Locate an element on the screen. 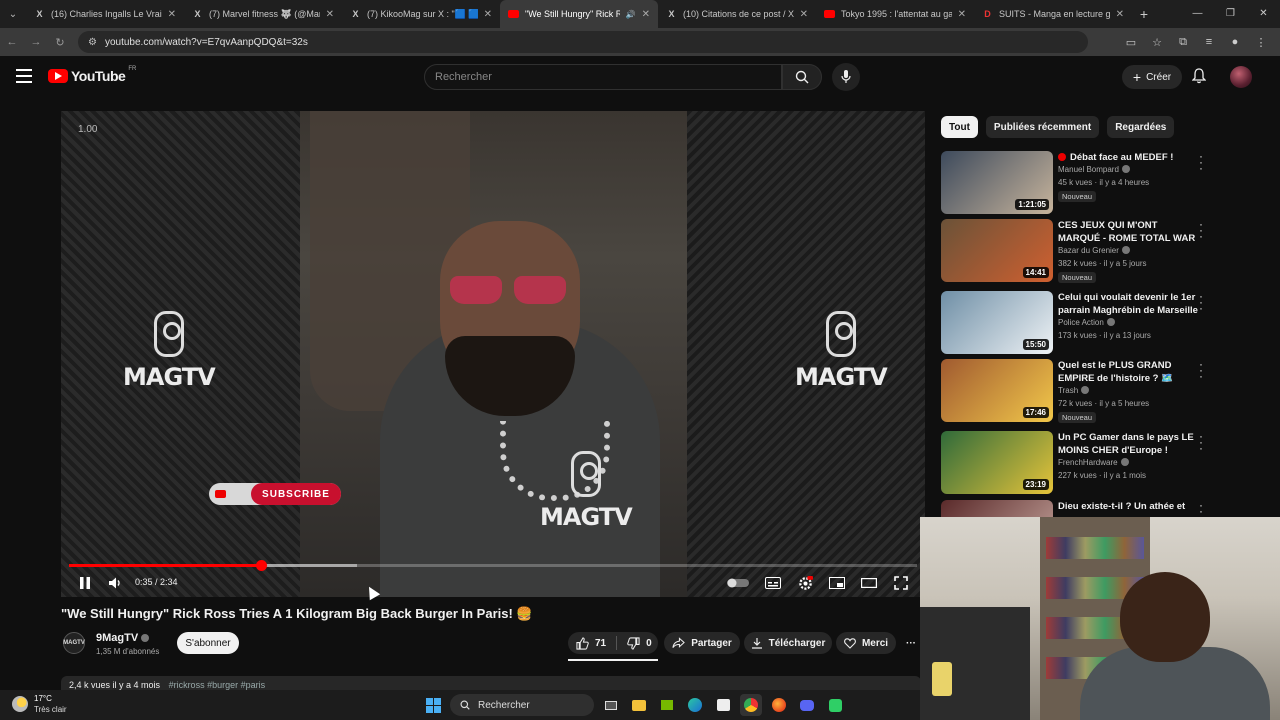 The image size is (1280, 720). settings-gear-icon is located at coordinates (805, 583).